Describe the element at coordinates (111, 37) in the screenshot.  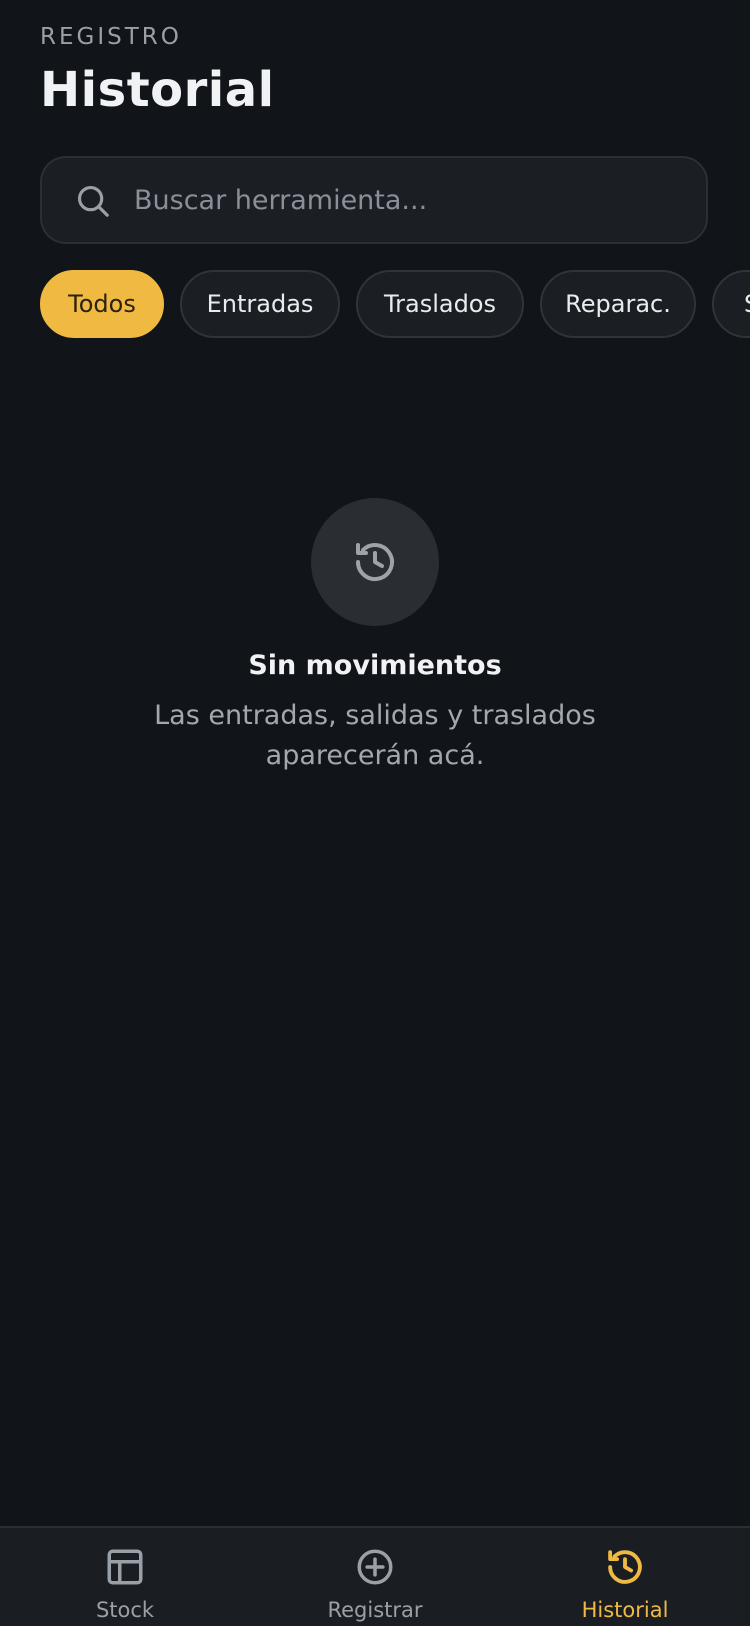
I see `page-eyebrow: REGISTRO` at that location.